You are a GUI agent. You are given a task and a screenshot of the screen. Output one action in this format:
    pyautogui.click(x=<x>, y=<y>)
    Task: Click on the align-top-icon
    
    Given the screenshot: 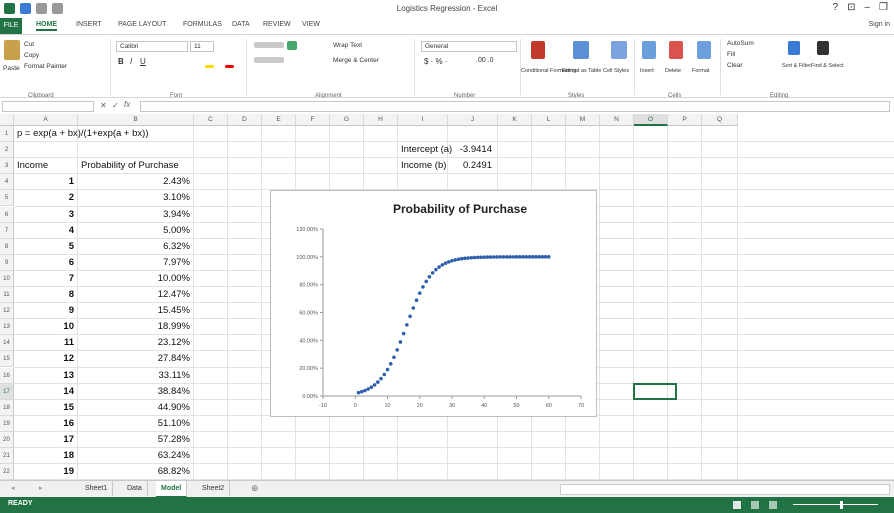 What is the action you would take?
    pyautogui.click(x=269, y=45)
    